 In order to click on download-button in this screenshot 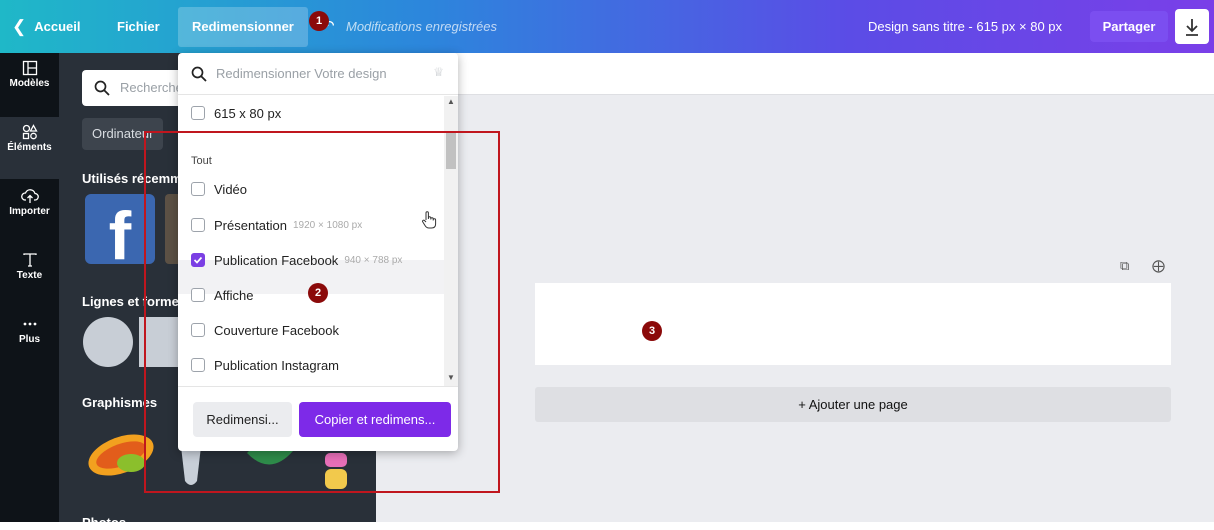, I will do `click(1192, 26)`.